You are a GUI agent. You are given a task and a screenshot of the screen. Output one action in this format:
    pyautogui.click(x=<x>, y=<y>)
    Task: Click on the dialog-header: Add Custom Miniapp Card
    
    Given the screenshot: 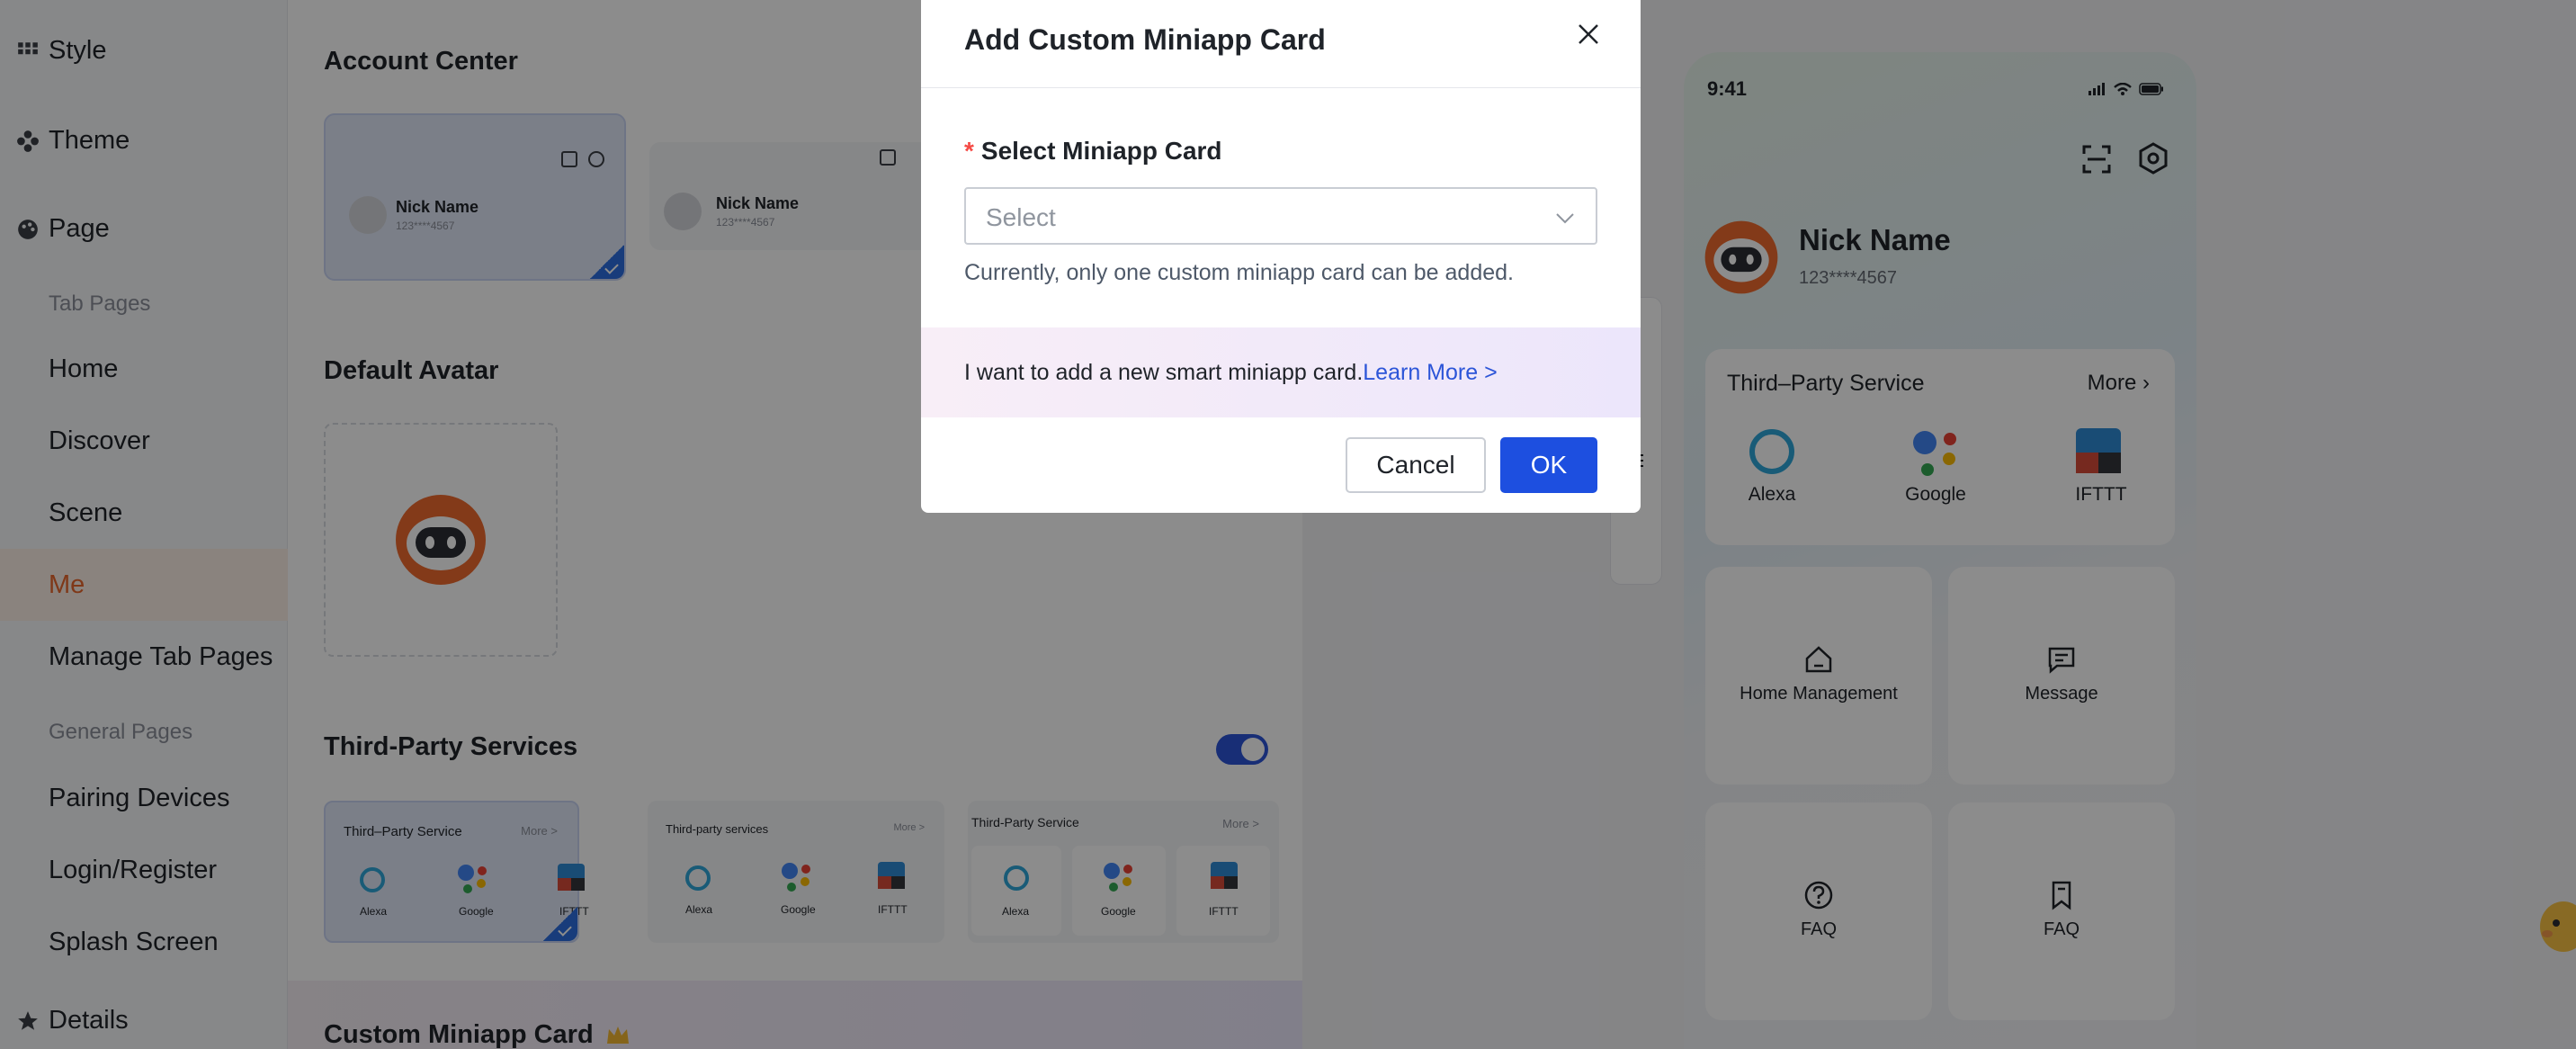 What is the action you would take?
    pyautogui.click(x=1281, y=44)
    